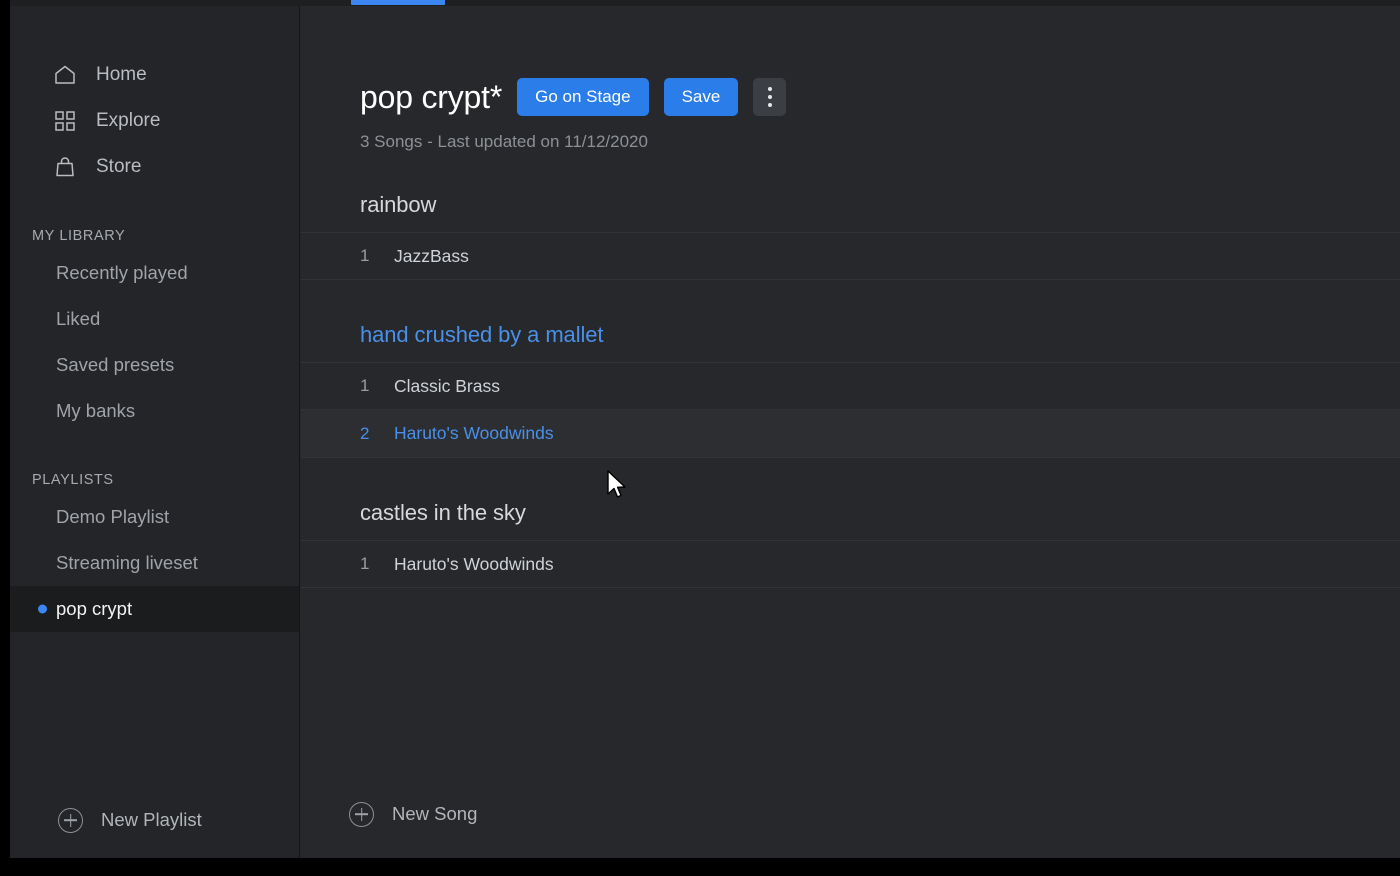 The height and width of the screenshot is (876, 1400). I want to click on page-title: pop crypt*, so click(431, 96).